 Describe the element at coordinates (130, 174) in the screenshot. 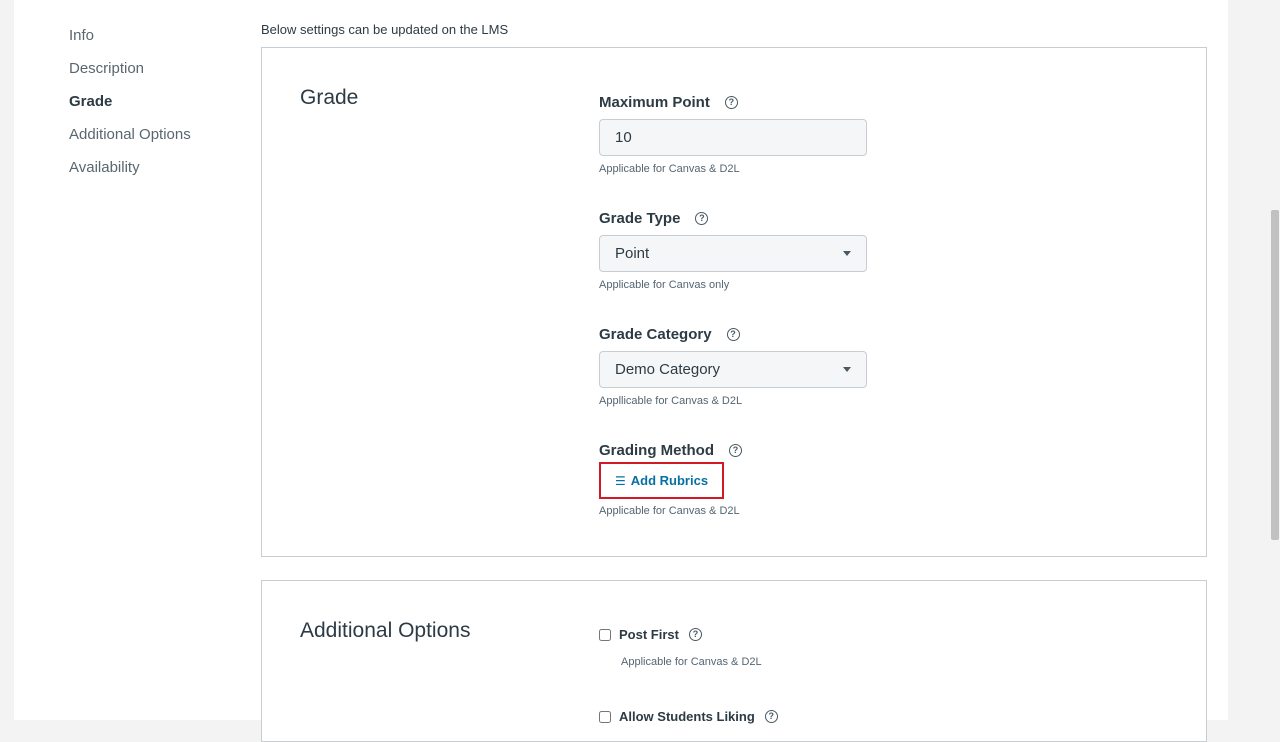

I see `nav-item-availability: Availability` at that location.